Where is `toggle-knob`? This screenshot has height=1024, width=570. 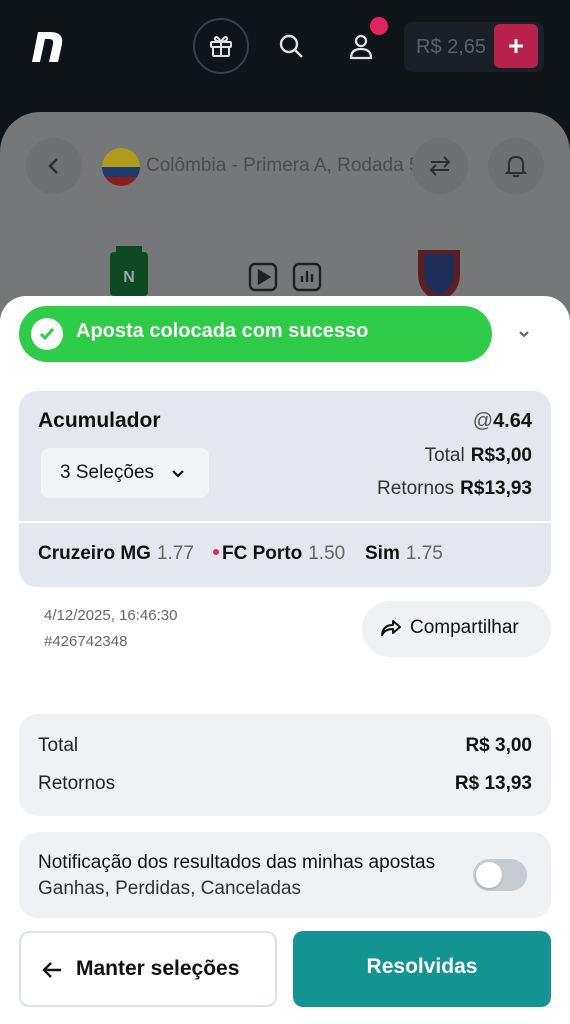
toggle-knob is located at coordinates (489, 875).